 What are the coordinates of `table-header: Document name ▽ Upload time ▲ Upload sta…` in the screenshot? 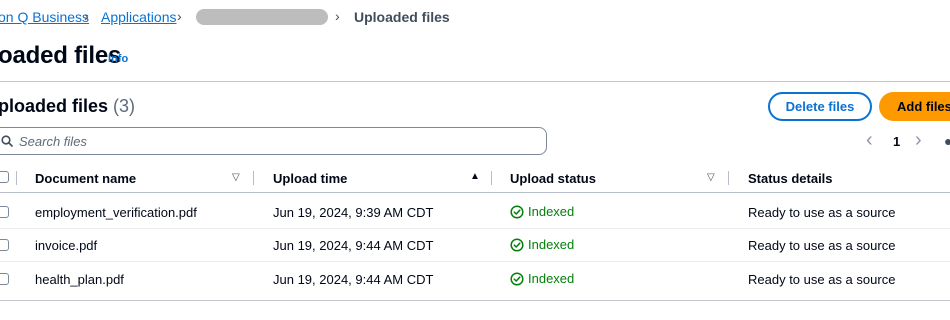 It's located at (475, 178).